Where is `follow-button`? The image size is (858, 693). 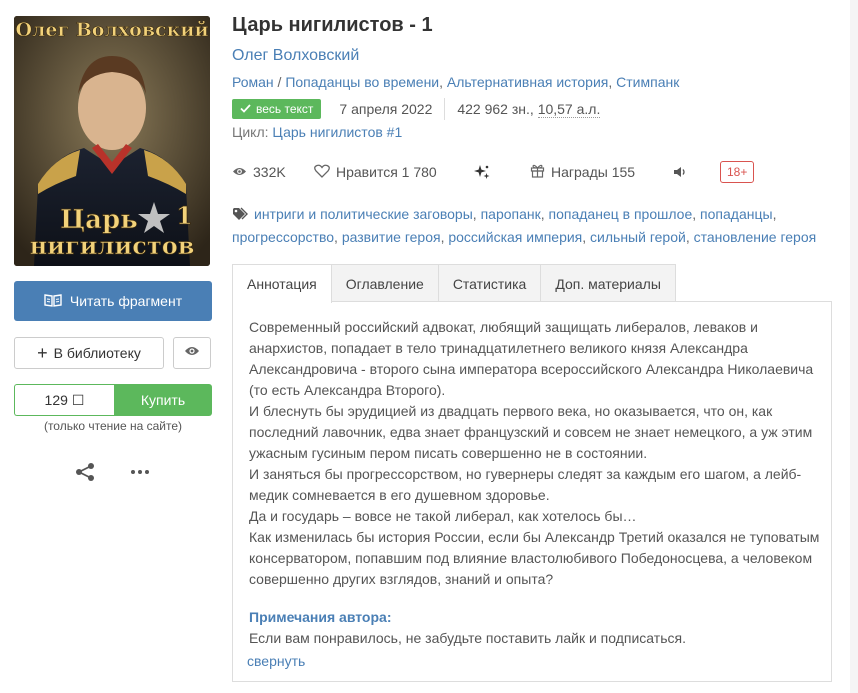 follow-button is located at coordinates (192, 353).